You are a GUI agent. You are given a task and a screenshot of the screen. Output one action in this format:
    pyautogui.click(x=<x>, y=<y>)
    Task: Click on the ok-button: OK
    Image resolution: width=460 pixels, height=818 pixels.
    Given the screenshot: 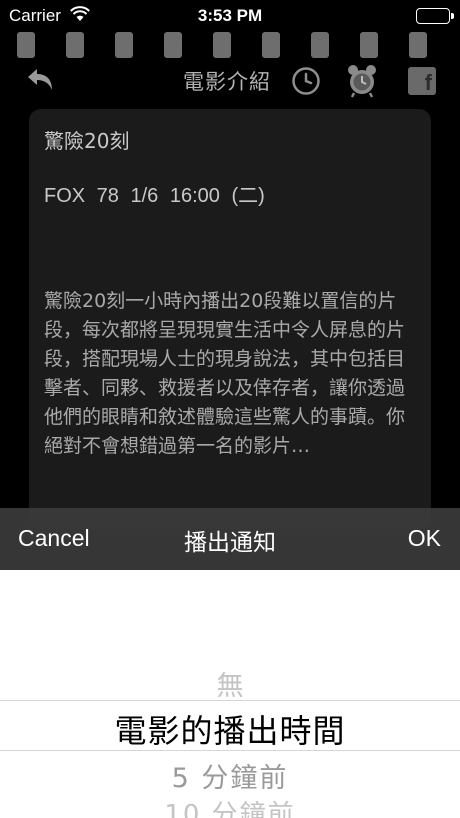 What is the action you would take?
    pyautogui.click(x=424, y=538)
    